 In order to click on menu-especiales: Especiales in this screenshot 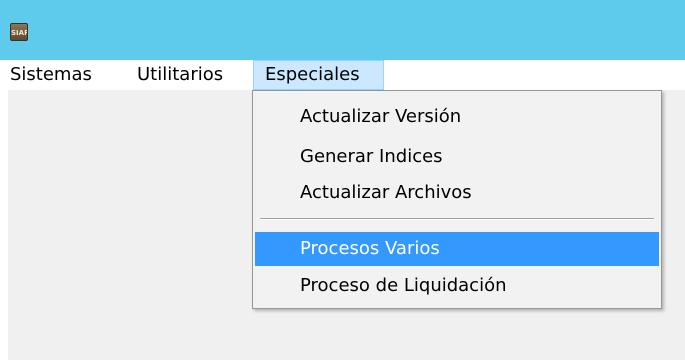, I will do `click(318, 75)`.